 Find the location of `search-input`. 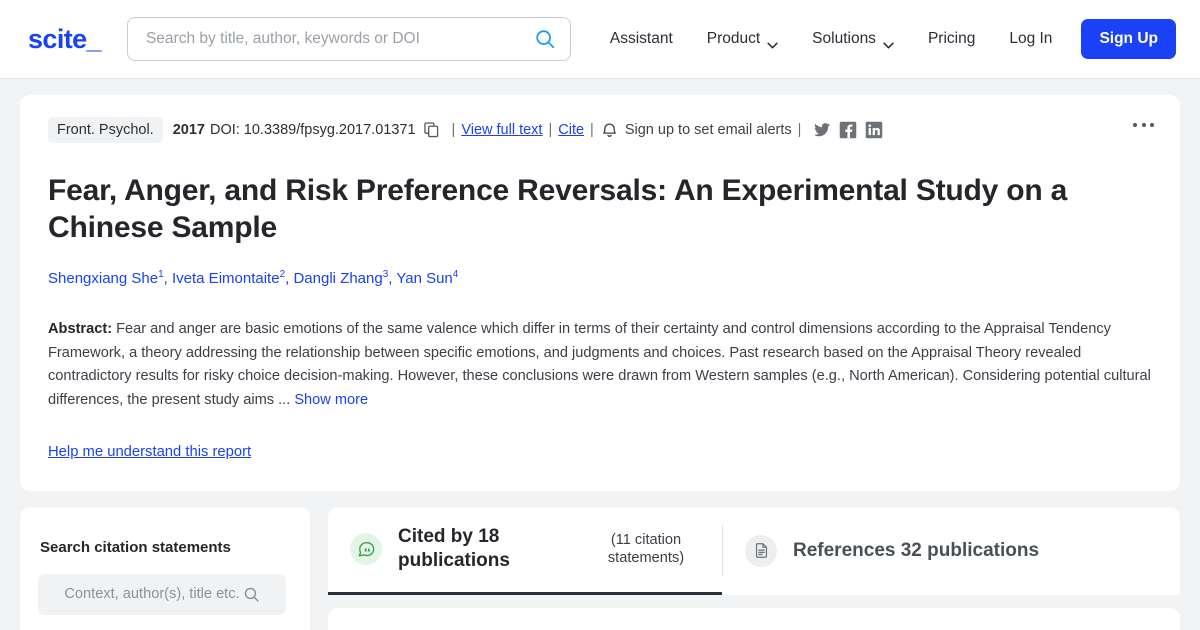

search-input is located at coordinates (339, 39).